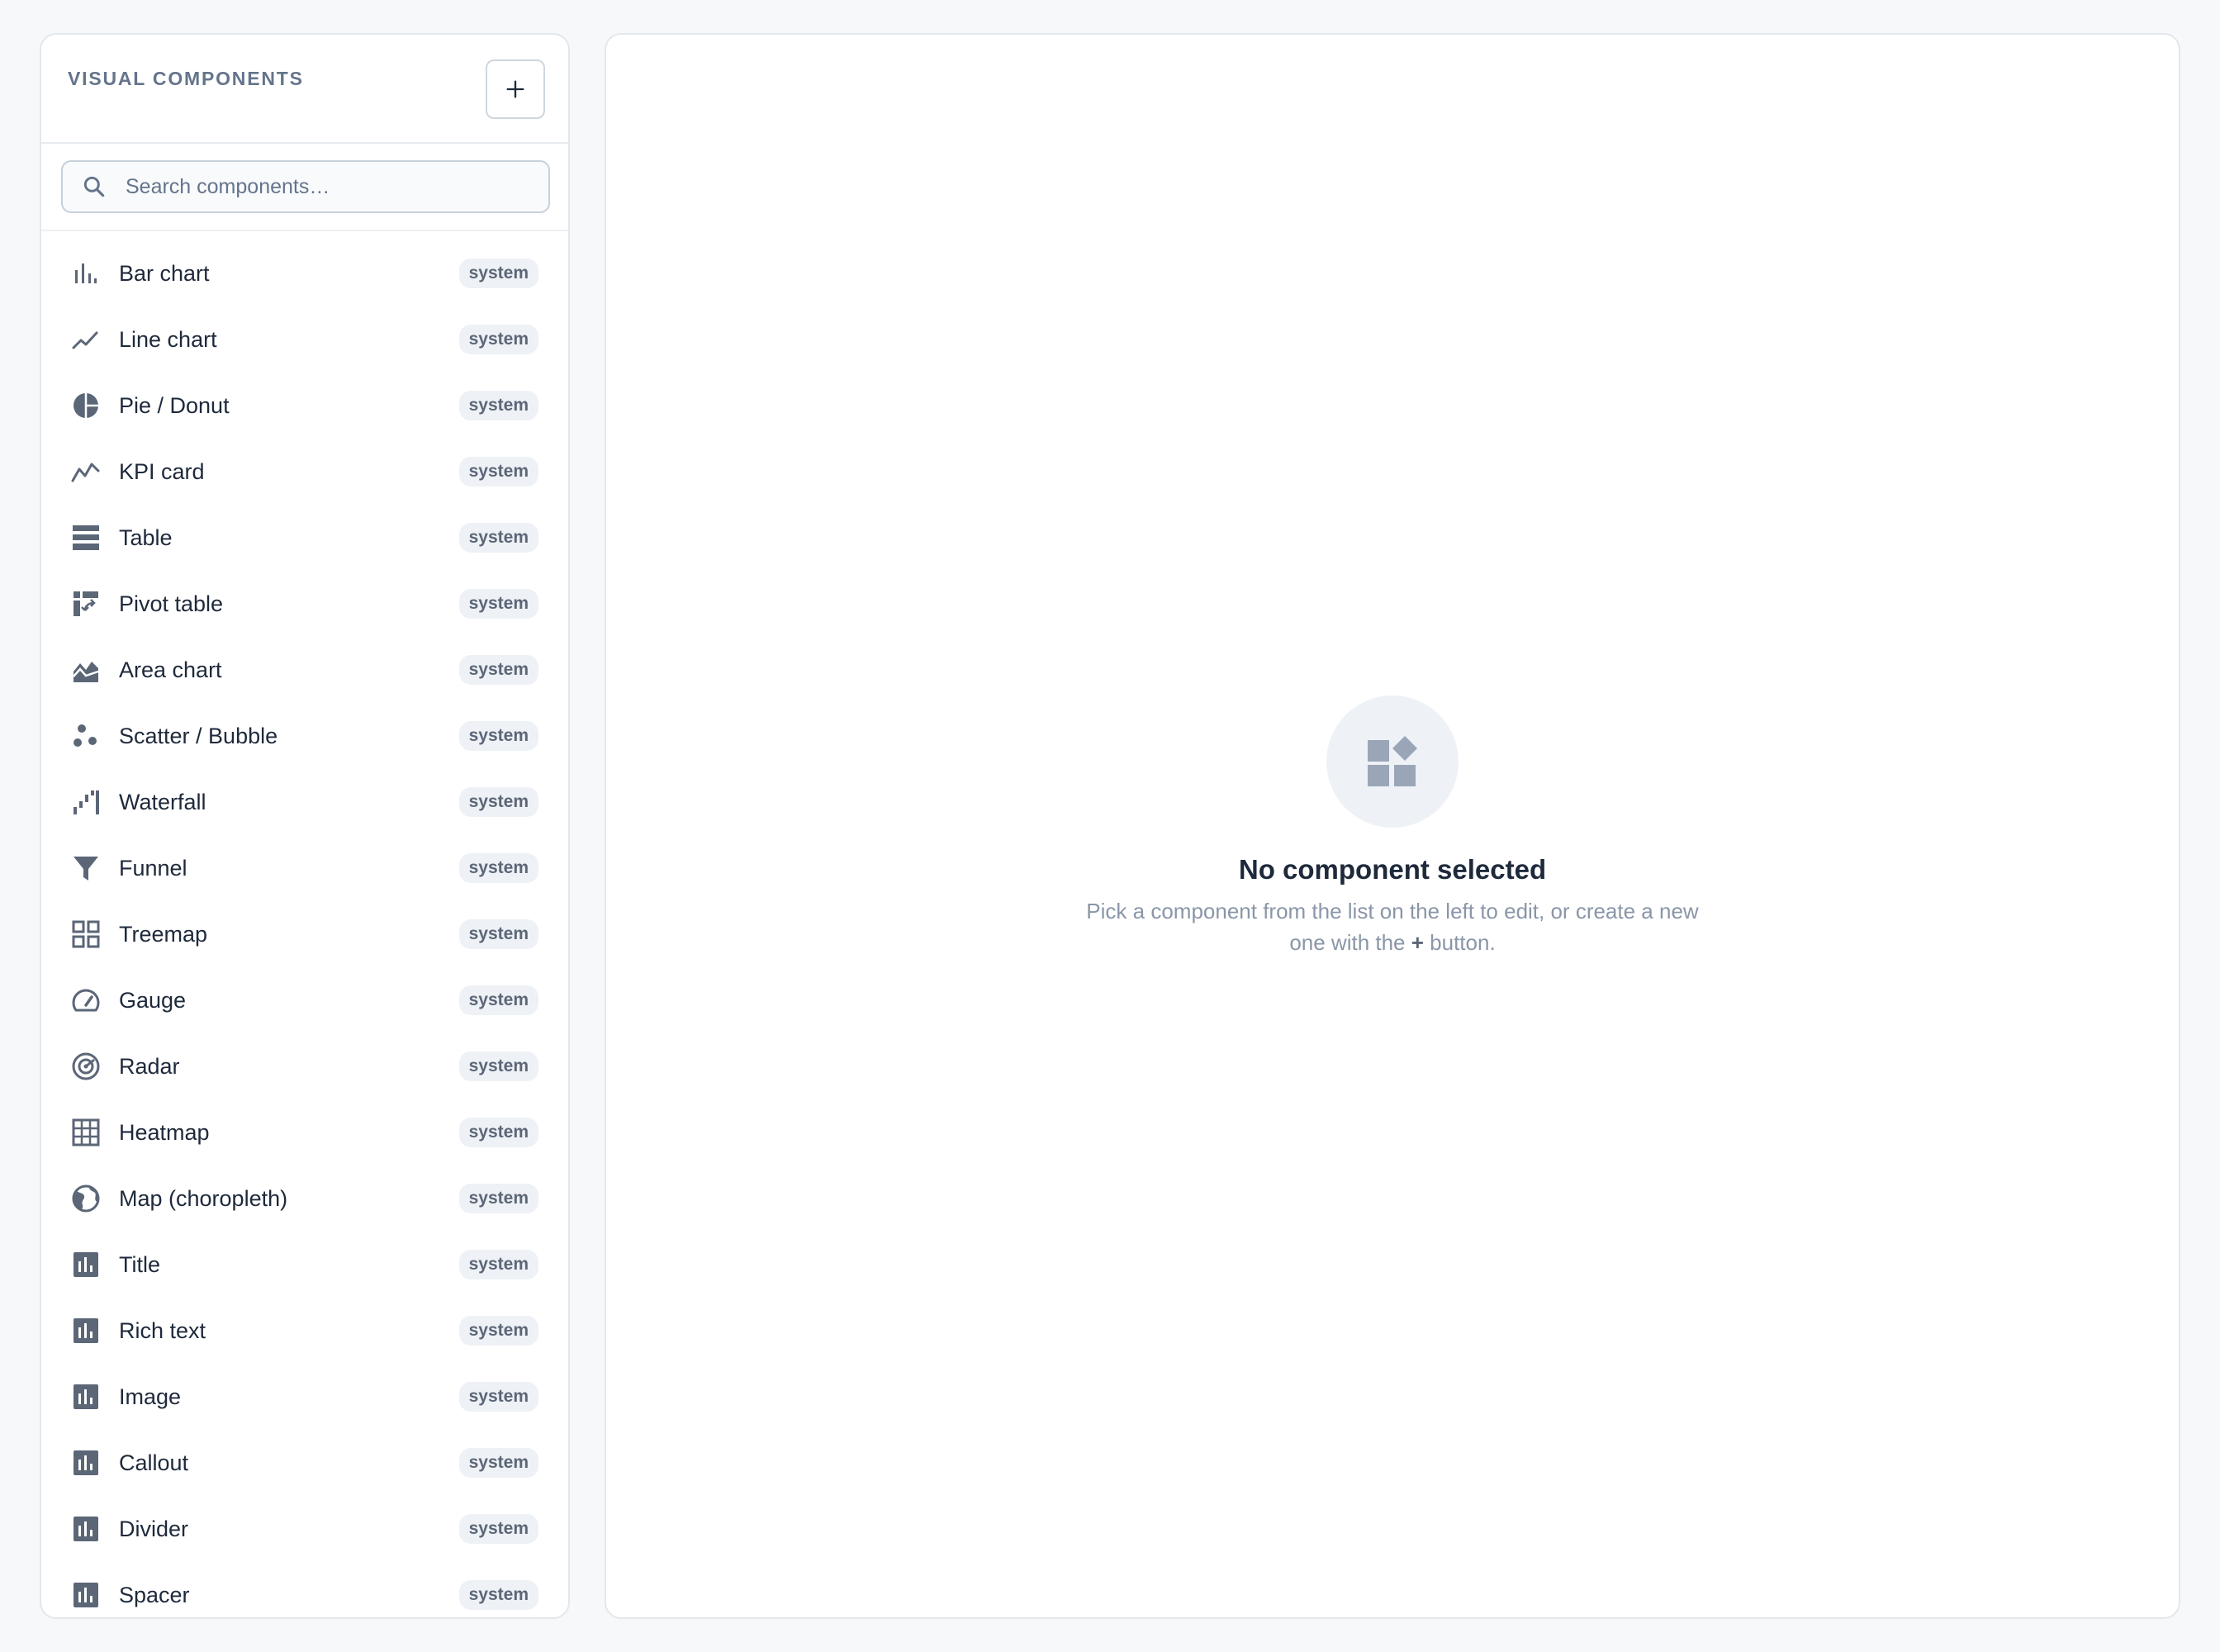 The width and height of the screenshot is (2220, 1652). I want to click on waterfall-icon, so click(86, 802).